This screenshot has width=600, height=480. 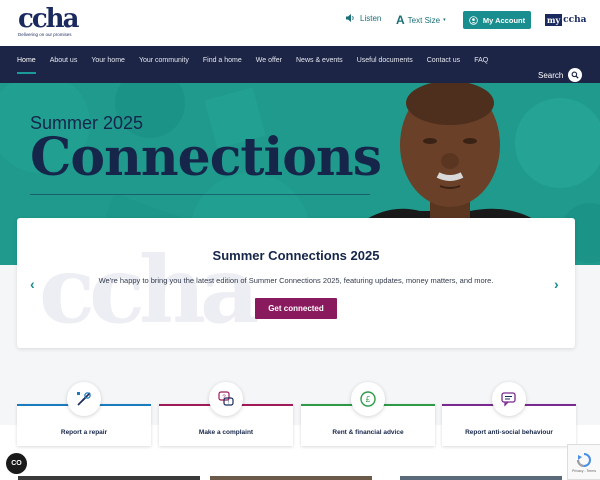 What do you see at coordinates (504, 20) in the screenshot?
I see `my-account-label: My Account` at bounding box center [504, 20].